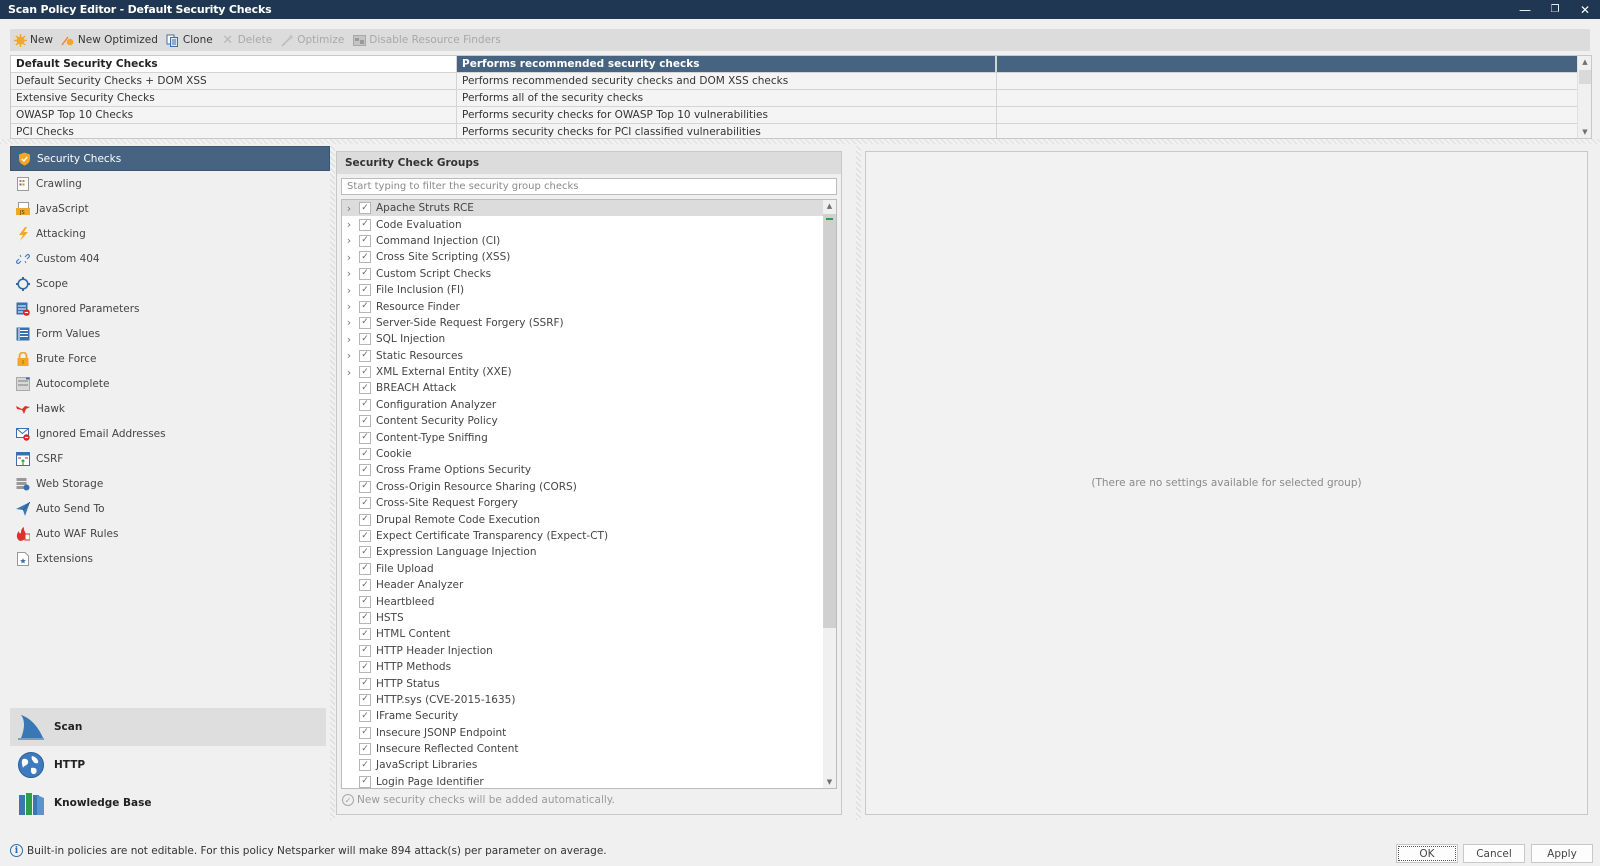  What do you see at coordinates (589, 716) in the screenshot?
I see `security-check-row: ✓ IFrame Security` at bounding box center [589, 716].